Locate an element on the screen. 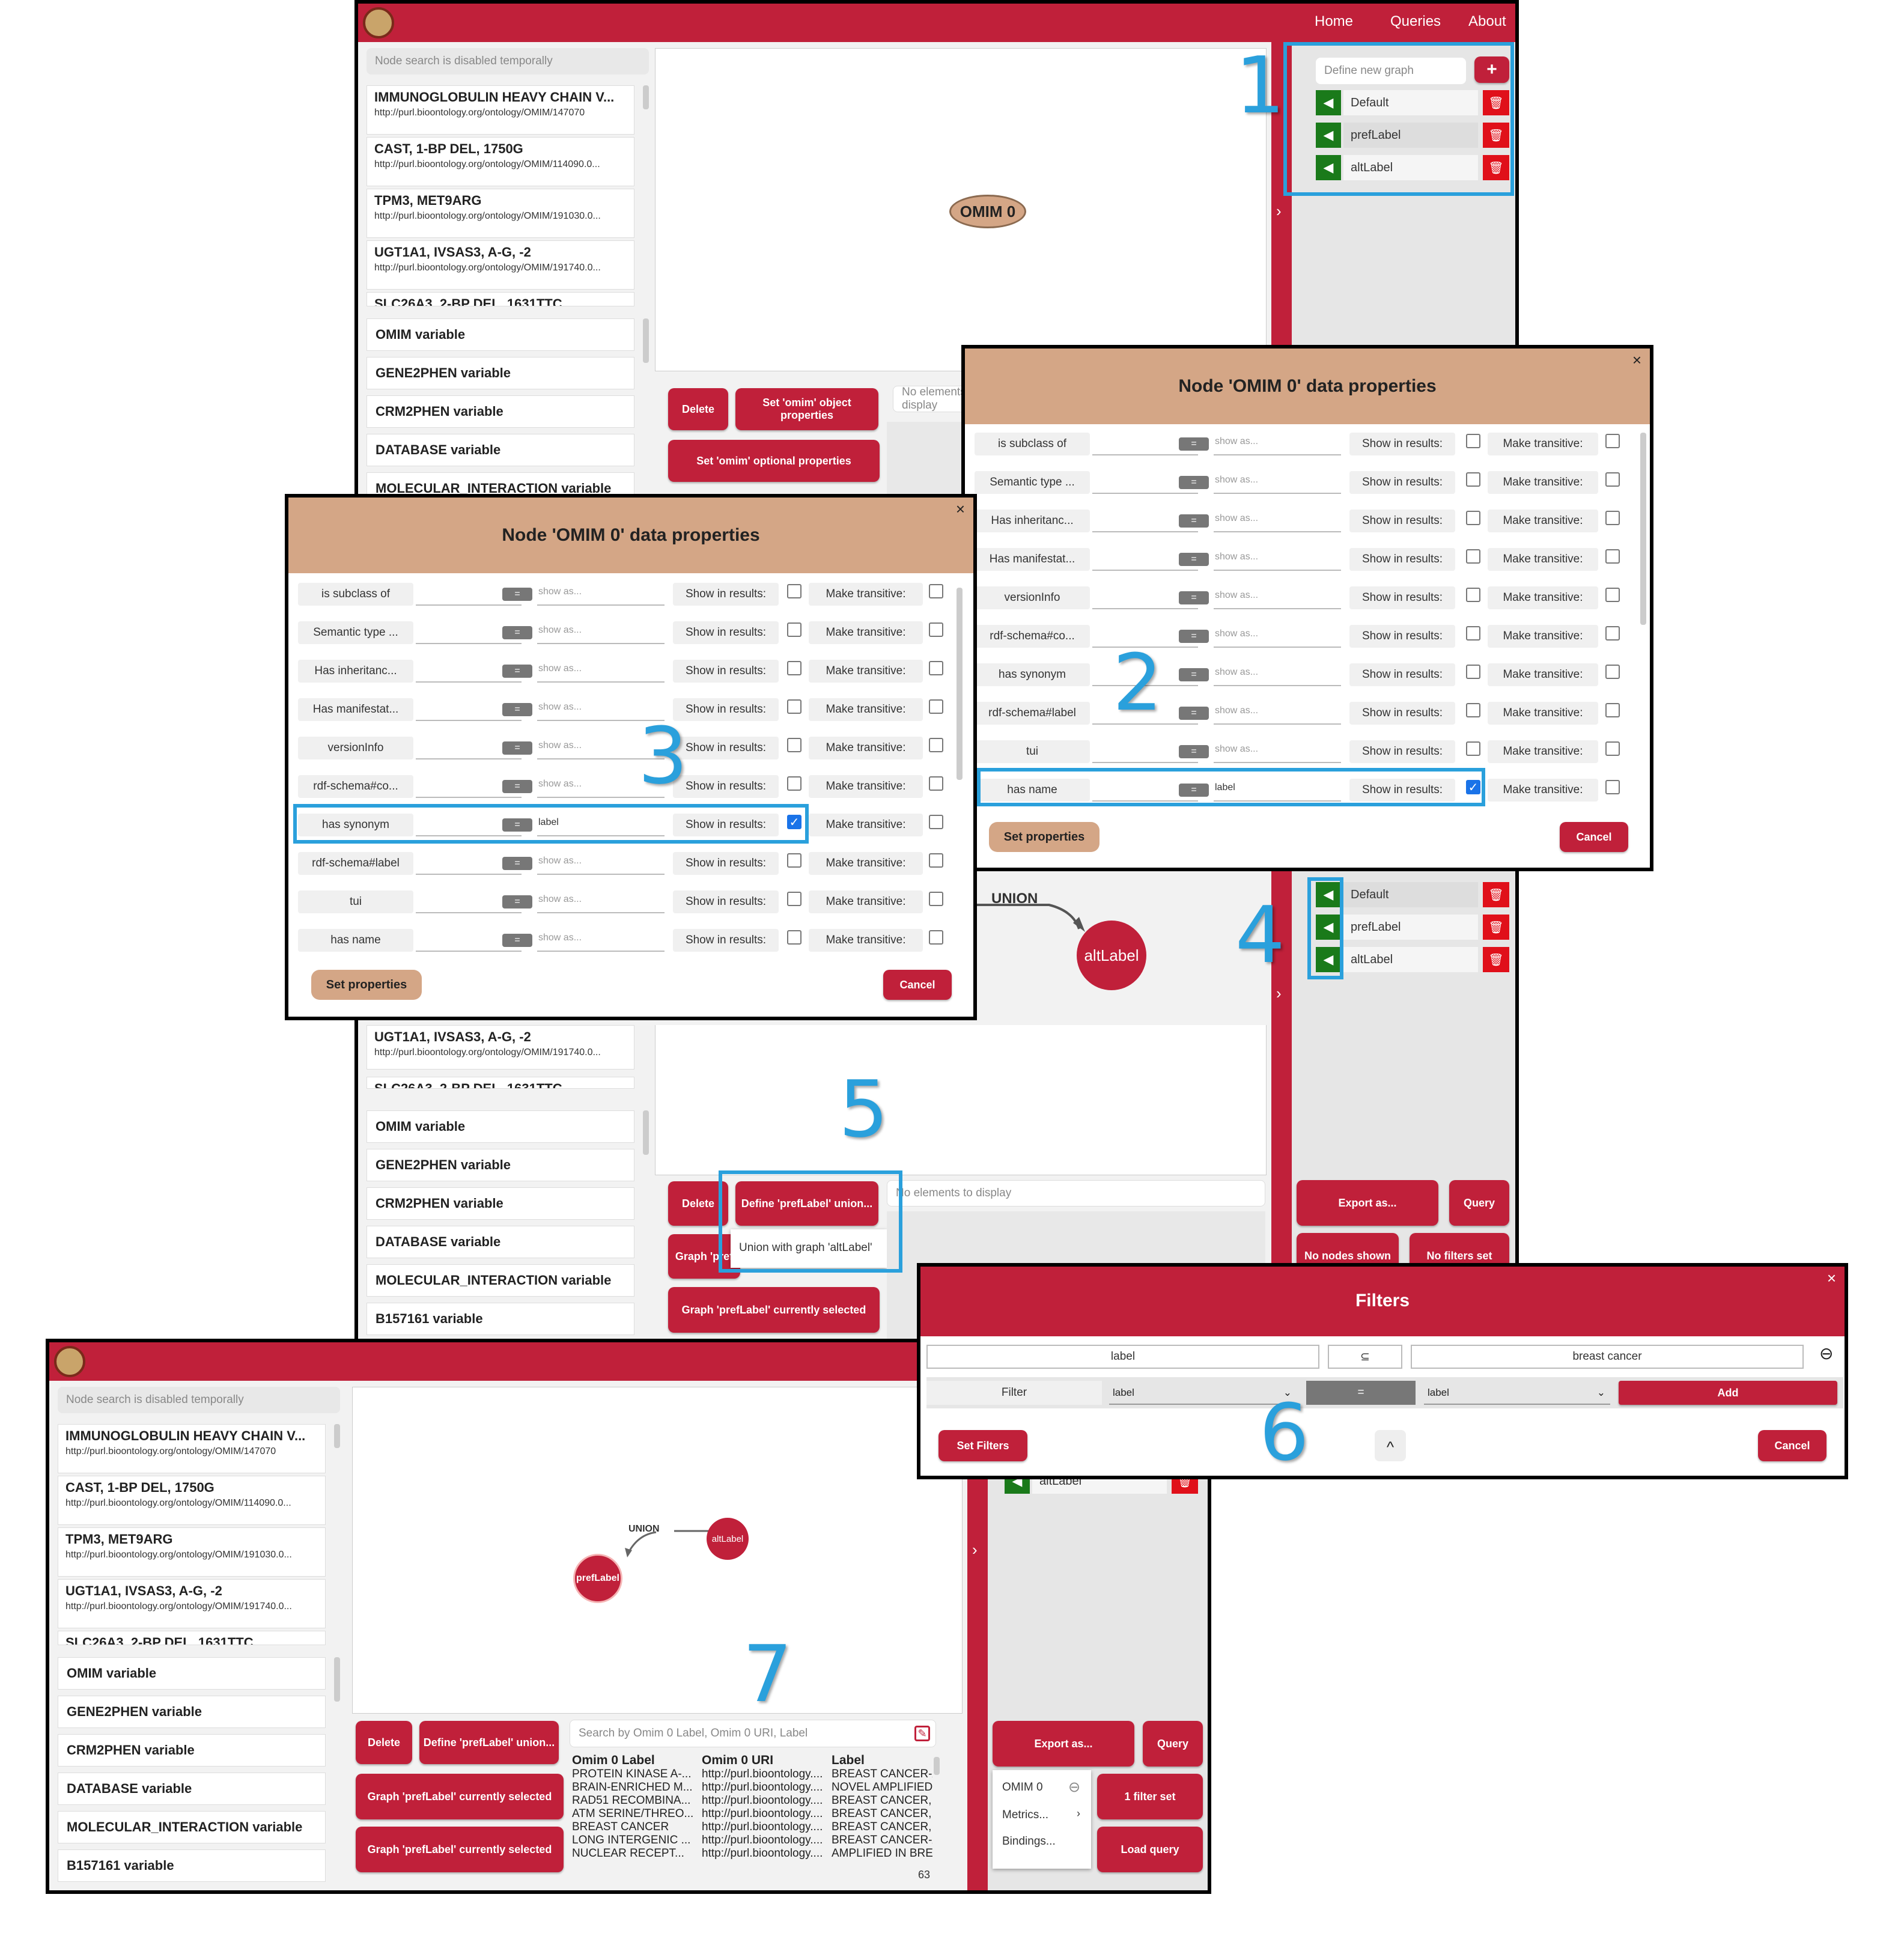  edit-icon: ✎ is located at coordinates (922, 1734).